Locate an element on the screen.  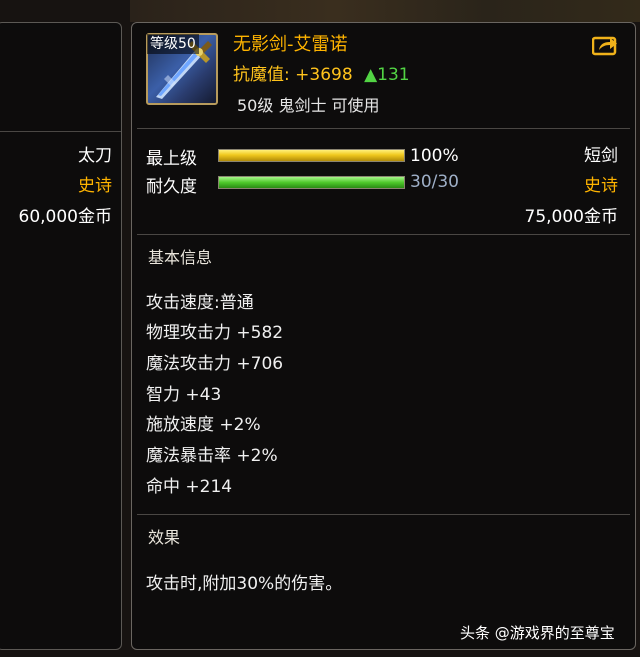
rarity-label: 史诗 is located at coordinates (601, 186).